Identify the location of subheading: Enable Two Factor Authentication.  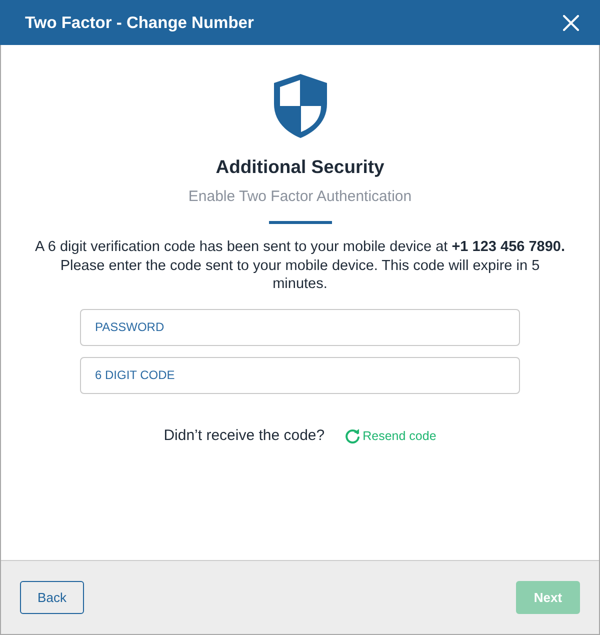
(300, 197).